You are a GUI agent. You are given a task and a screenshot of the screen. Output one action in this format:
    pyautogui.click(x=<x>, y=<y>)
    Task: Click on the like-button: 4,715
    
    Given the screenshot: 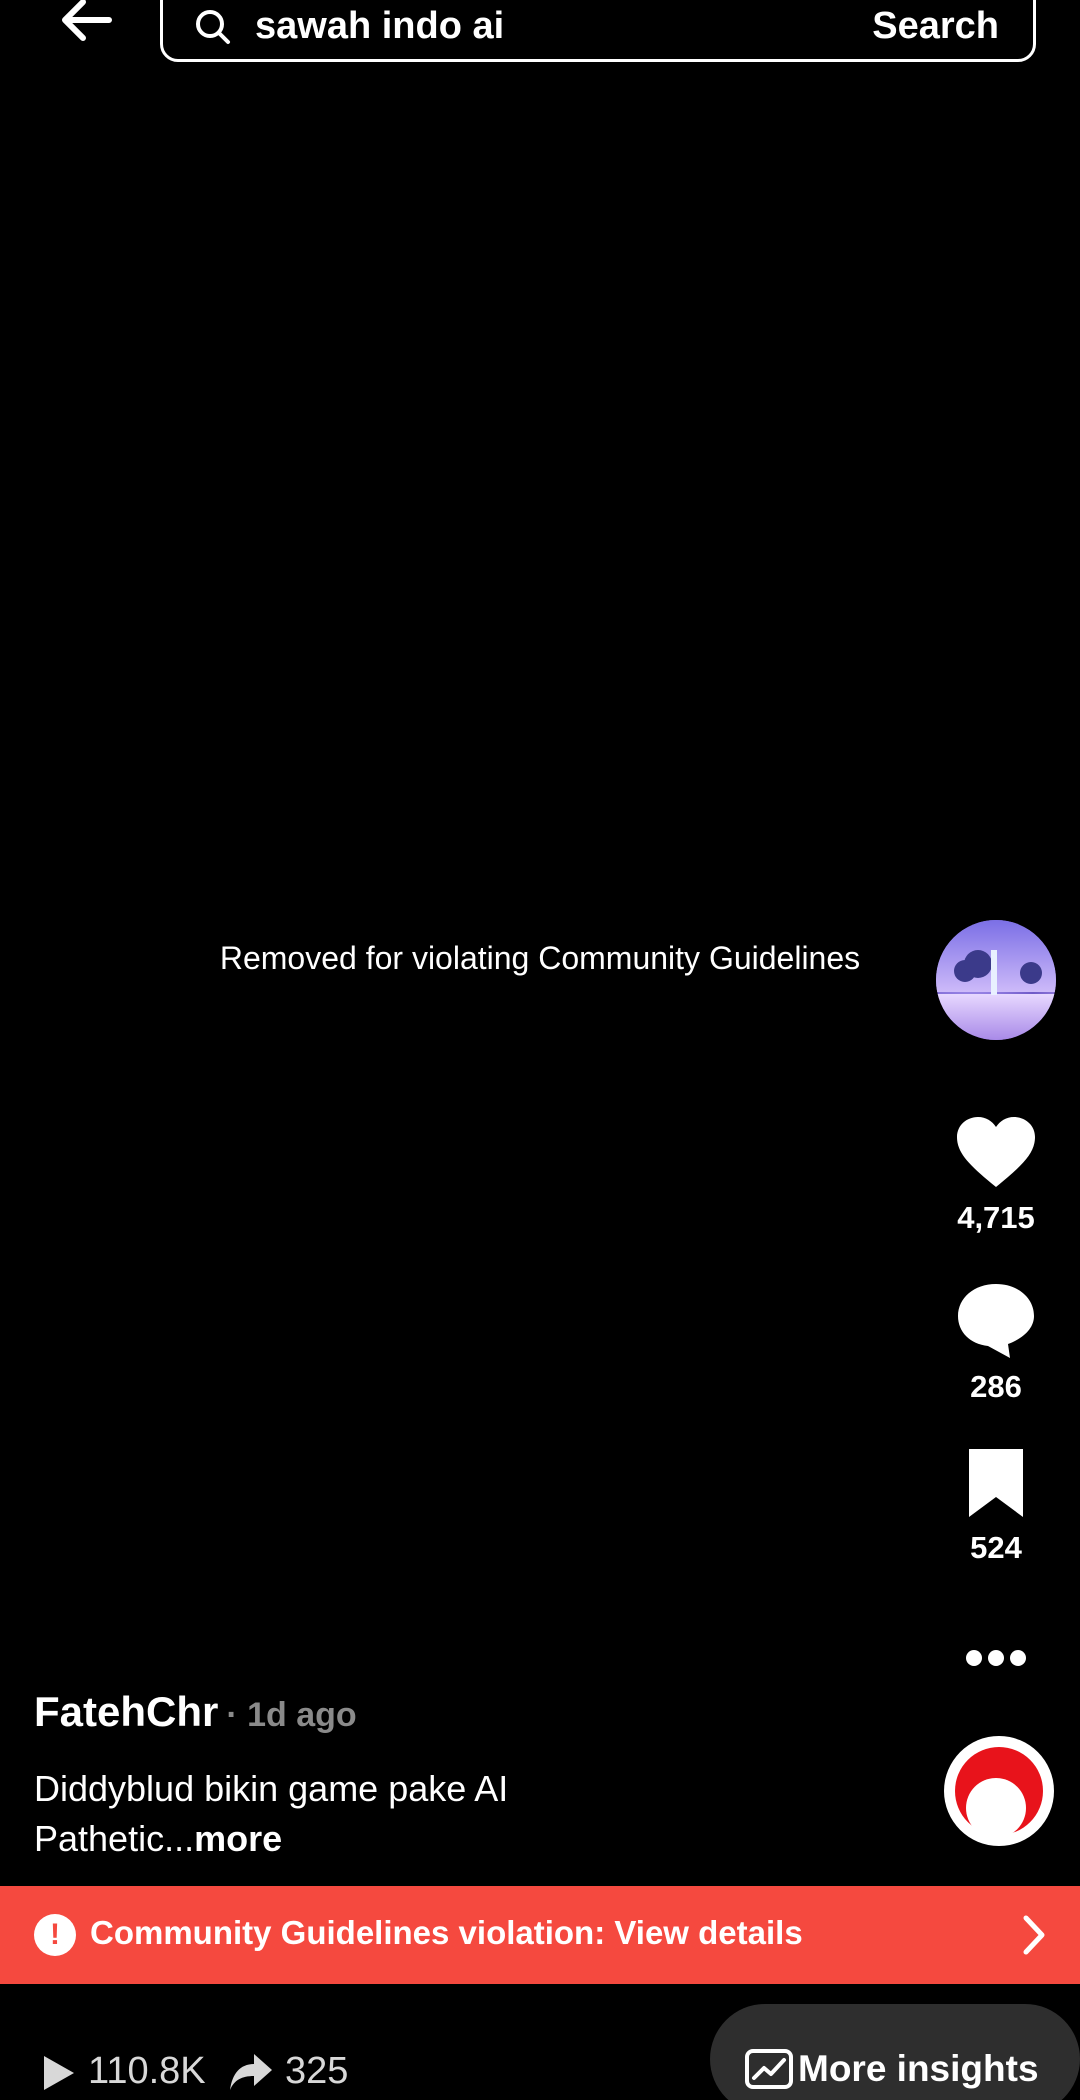 What is the action you would take?
    pyautogui.click(x=996, y=1175)
    